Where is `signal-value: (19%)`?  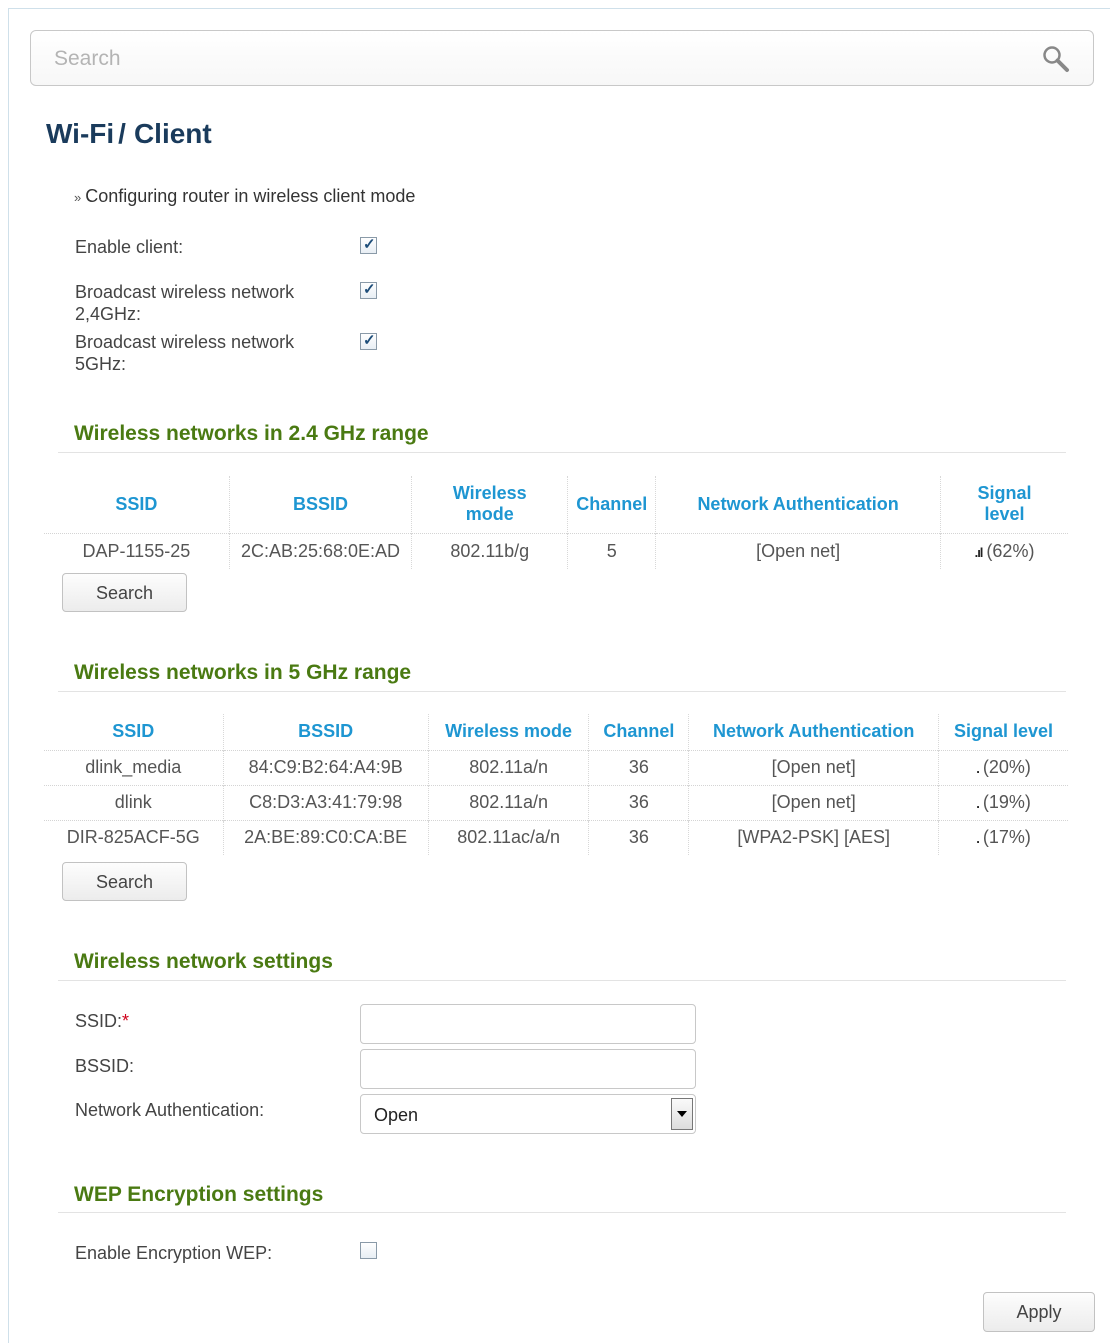
signal-value: (19%) is located at coordinates (1006, 802).